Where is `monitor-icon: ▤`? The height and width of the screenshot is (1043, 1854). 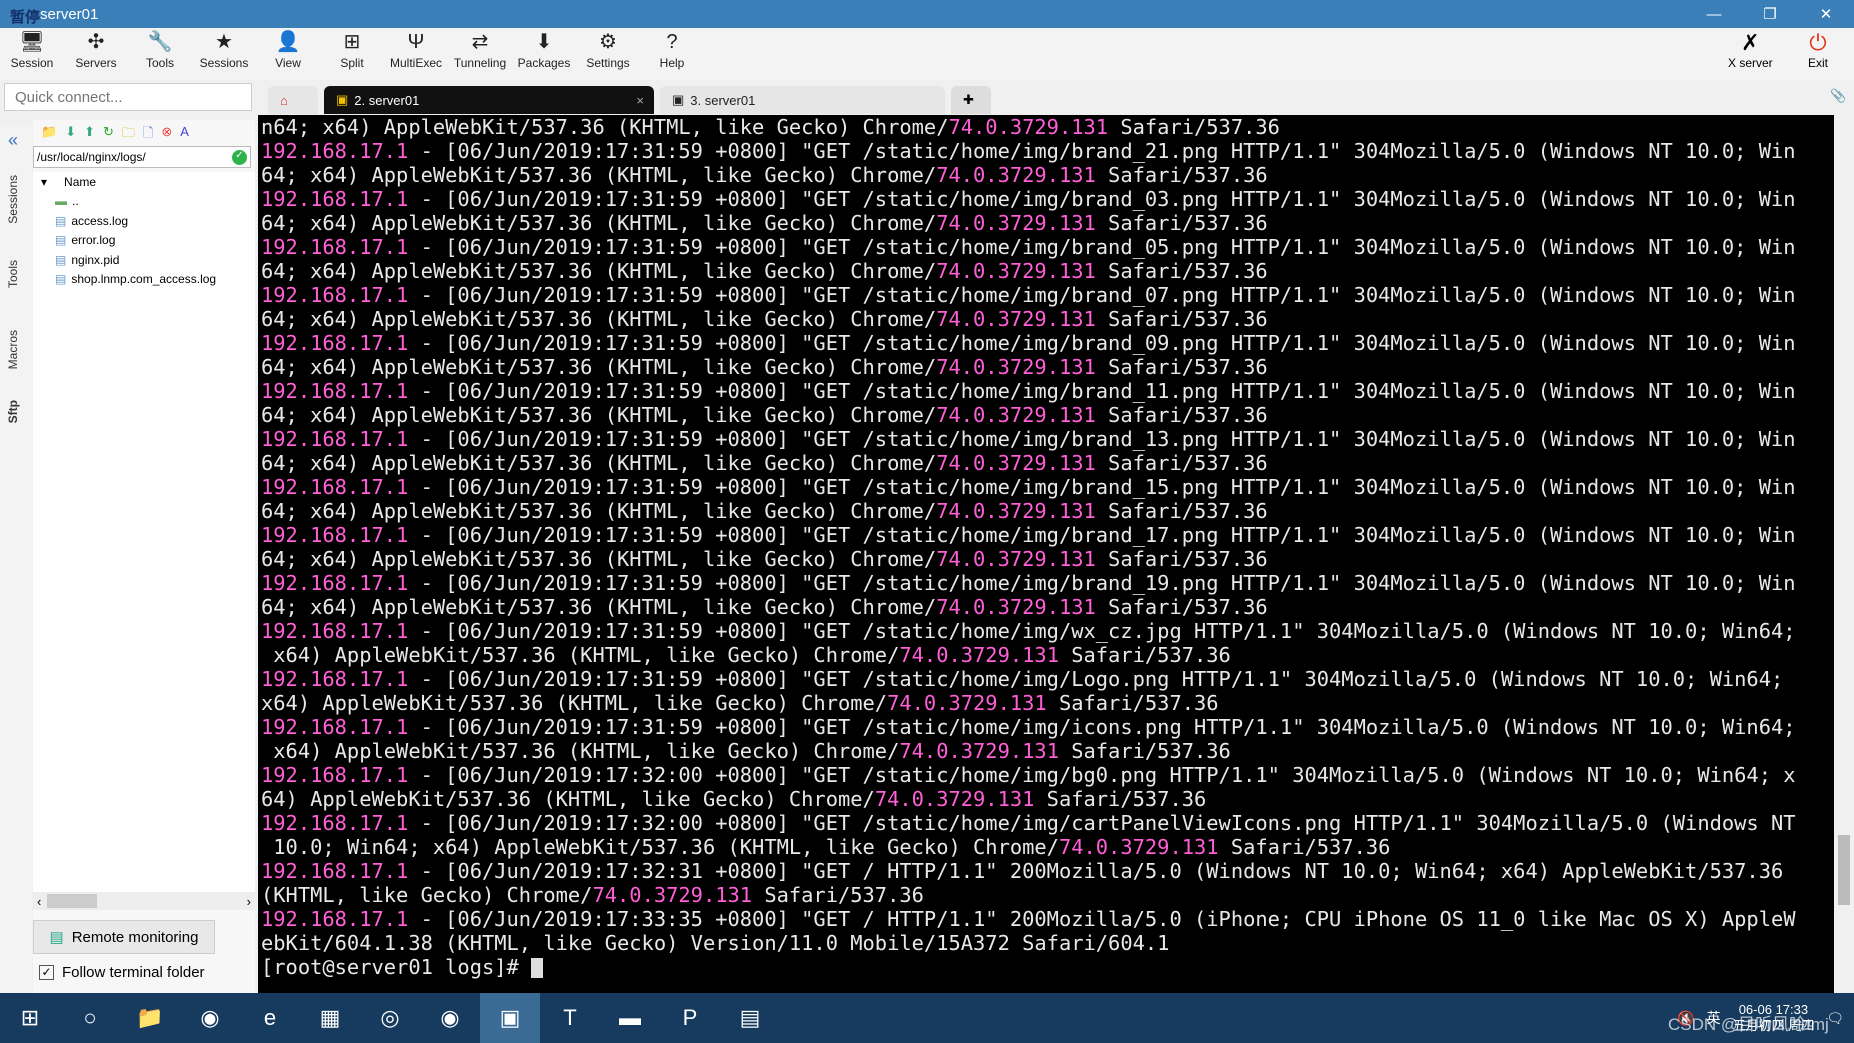 monitor-icon: ▤ is located at coordinates (56, 937).